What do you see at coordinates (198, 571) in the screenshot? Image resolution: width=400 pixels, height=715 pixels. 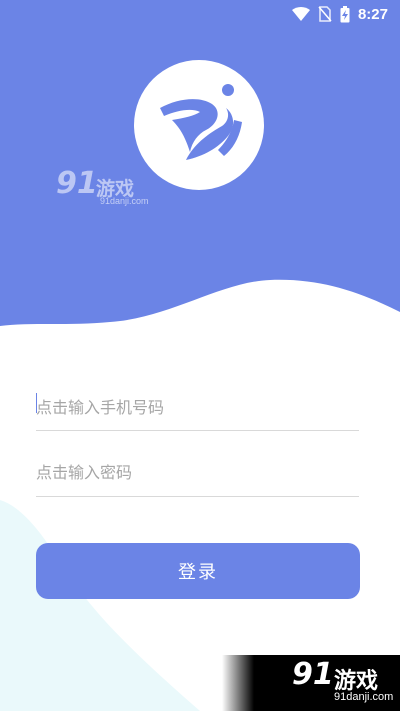 I see `login-button: 登录` at bounding box center [198, 571].